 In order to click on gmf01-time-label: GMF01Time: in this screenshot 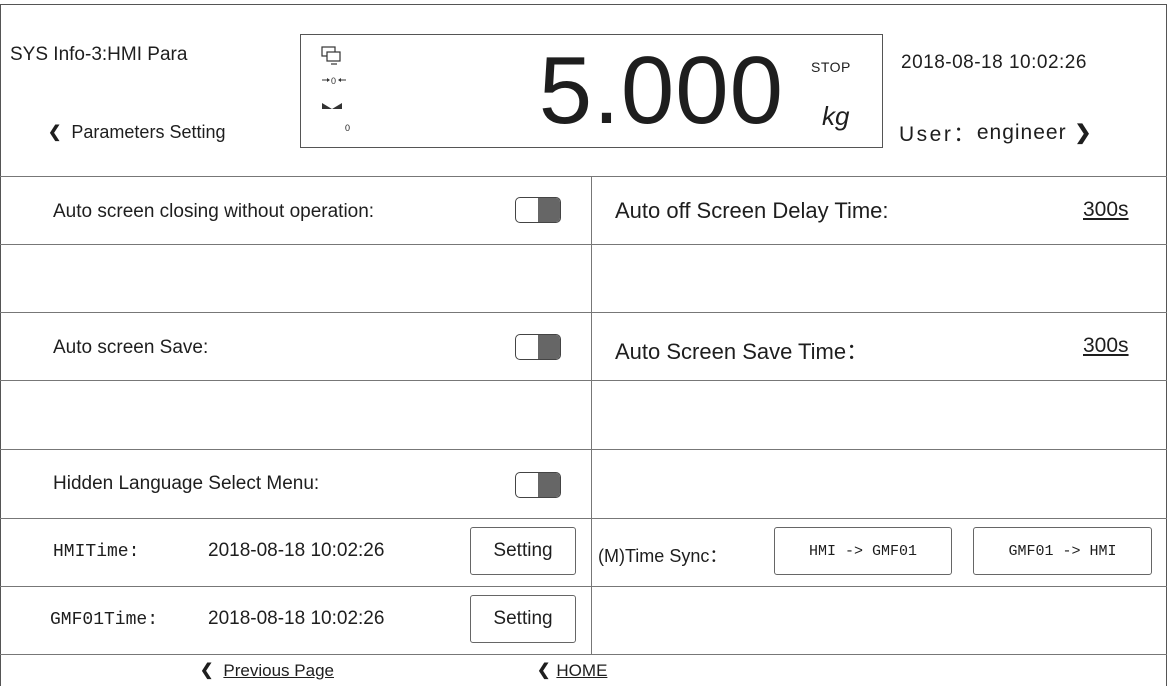, I will do `click(104, 620)`.